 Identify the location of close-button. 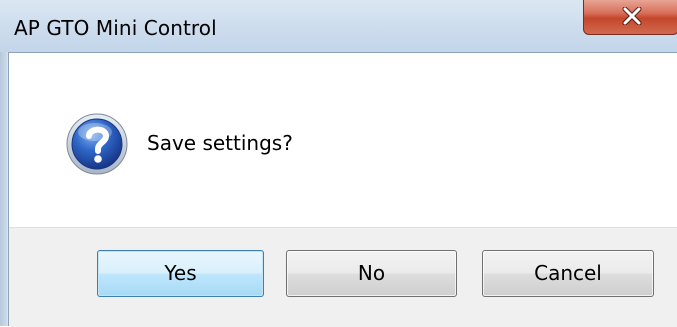
(630, 17).